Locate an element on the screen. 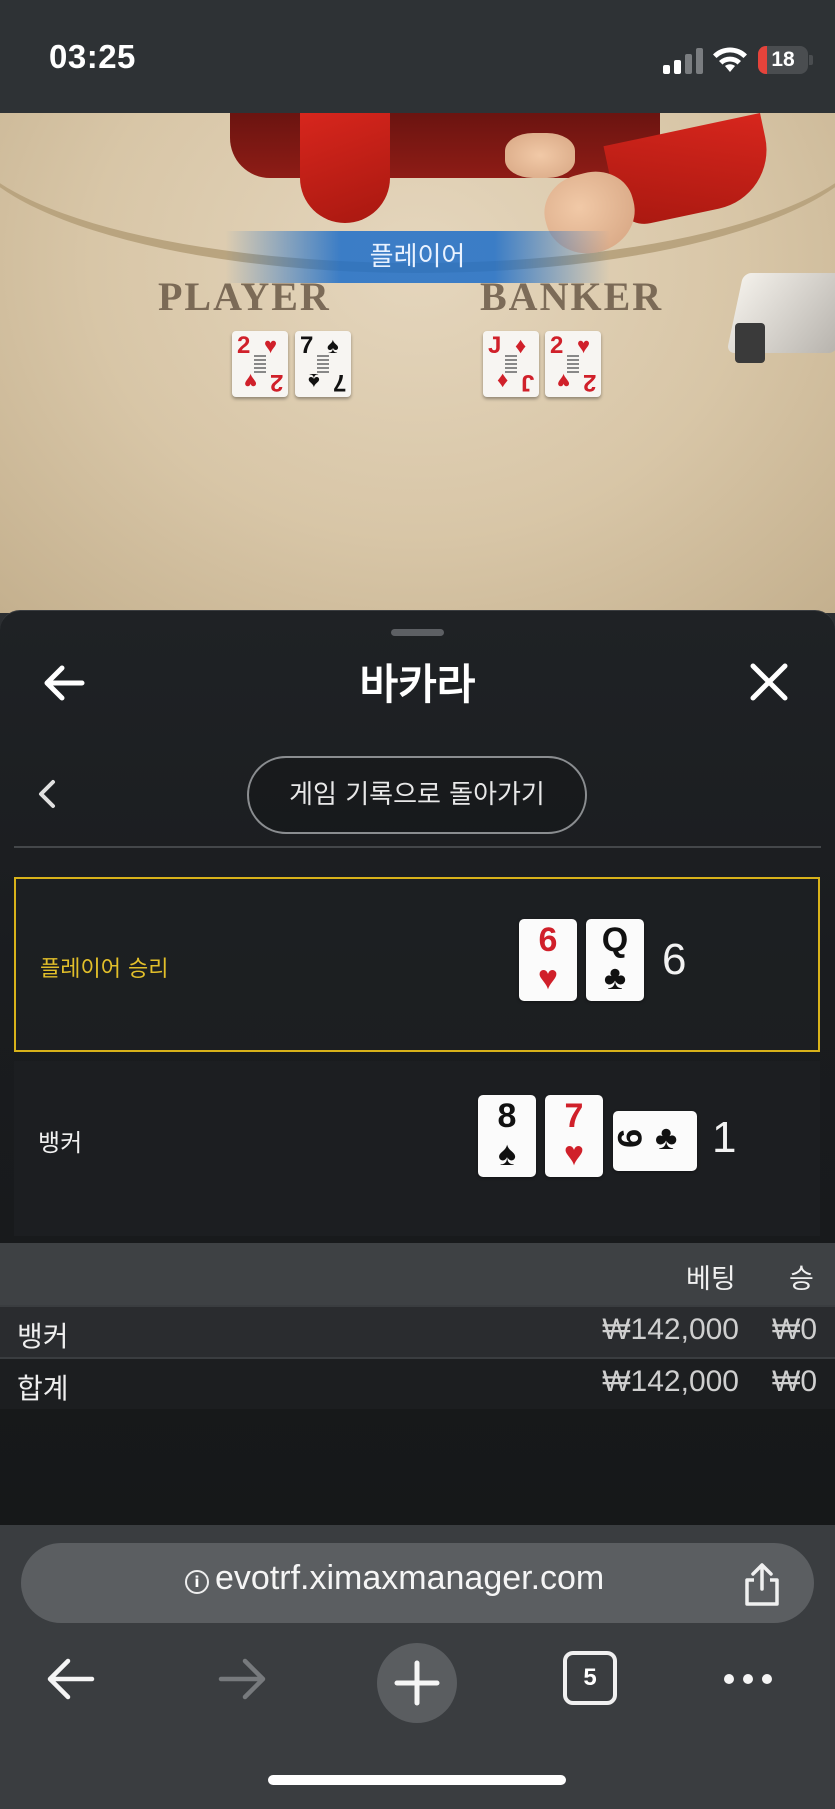 The height and width of the screenshot is (1809, 835). battery-percent: 18 is located at coordinates (783, 59).